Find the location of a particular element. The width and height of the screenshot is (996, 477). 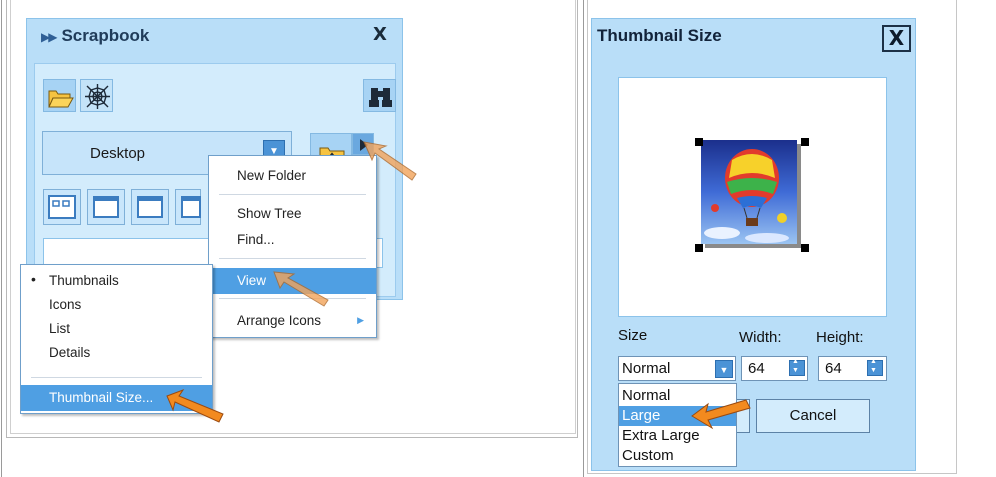

scrapbook-title: ▶▶ Scrapbook is located at coordinates (95, 36).